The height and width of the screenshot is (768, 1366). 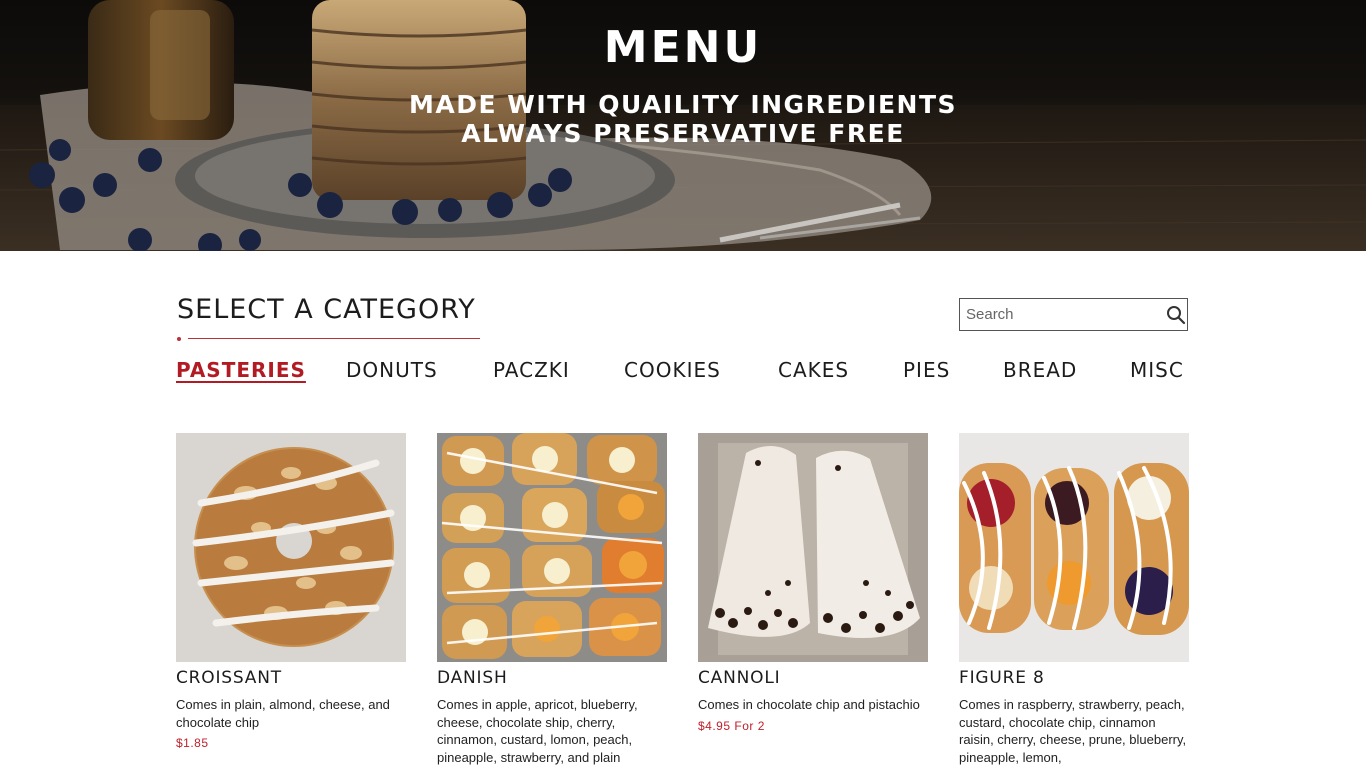 What do you see at coordinates (291, 679) in the screenshot?
I see `product-name: CROISSANT` at bounding box center [291, 679].